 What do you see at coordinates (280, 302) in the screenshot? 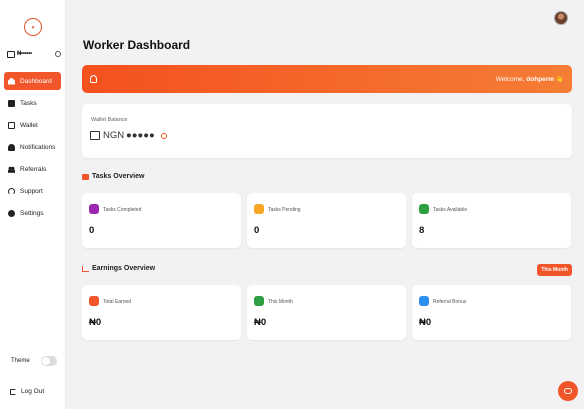
I see `stat-label: This Month` at bounding box center [280, 302].